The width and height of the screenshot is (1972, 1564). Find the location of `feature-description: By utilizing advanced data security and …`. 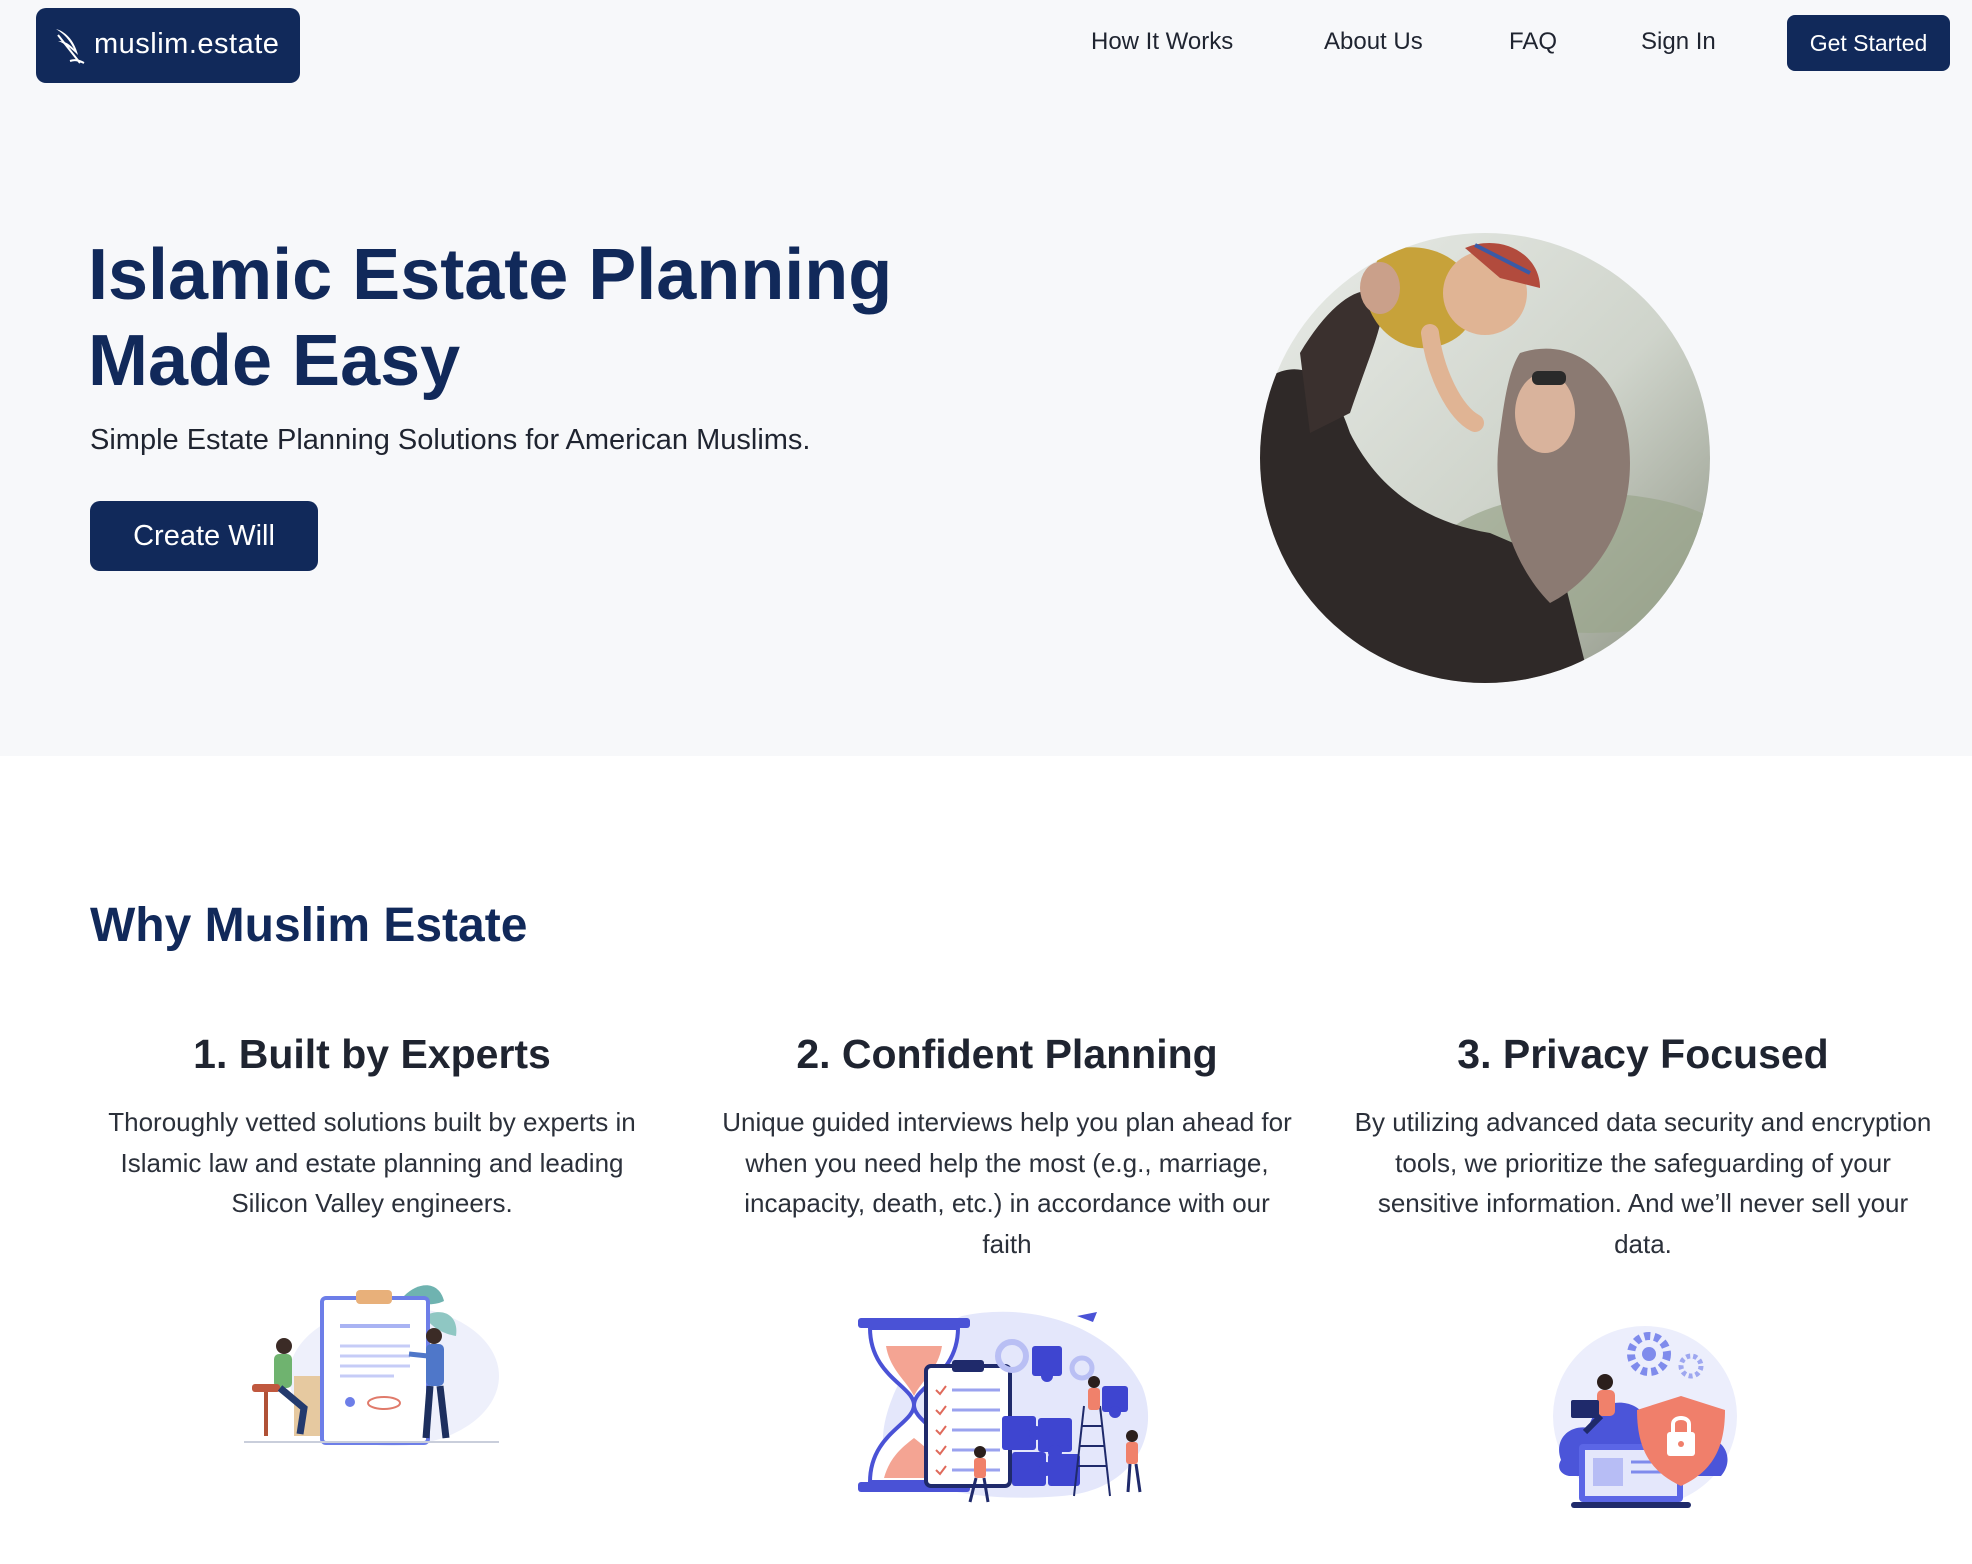

feature-description: By utilizing advanced data security and … is located at coordinates (1643, 1183).